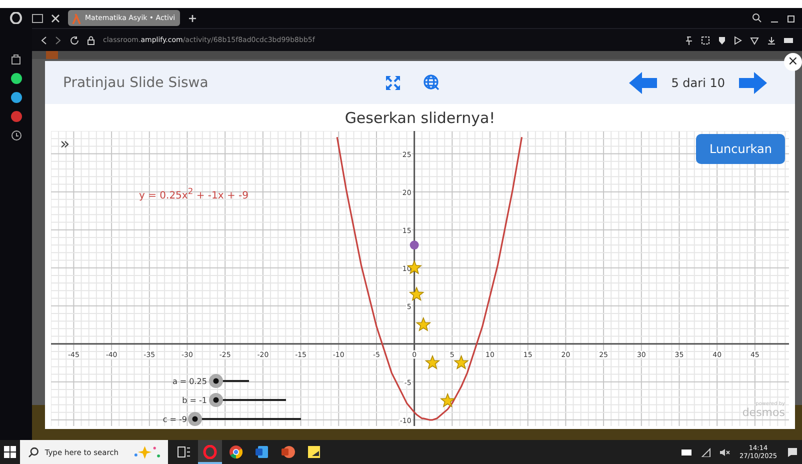 Image resolution: width=802 pixels, height=464 pixels. What do you see at coordinates (722, 40) in the screenshot?
I see `shield-icon` at bounding box center [722, 40].